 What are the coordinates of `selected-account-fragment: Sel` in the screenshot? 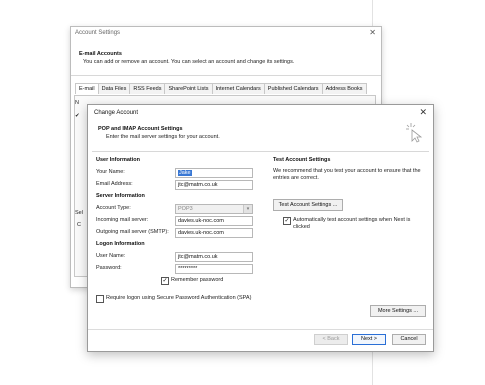 It's located at (79, 213).